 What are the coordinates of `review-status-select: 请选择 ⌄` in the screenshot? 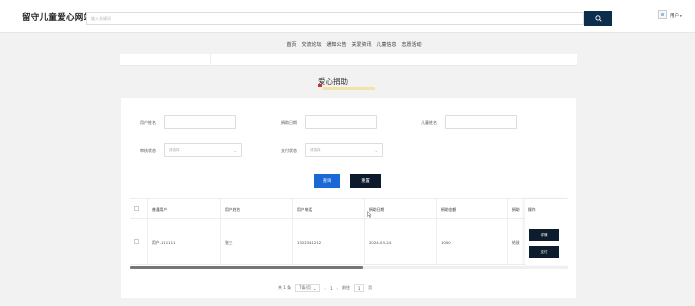 It's located at (203, 150).